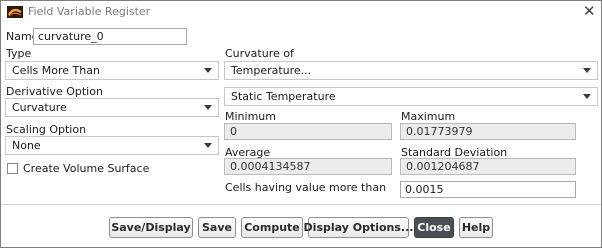  Describe the element at coordinates (151, 227) in the screenshot. I see `save-display-button: Save/Display` at that location.